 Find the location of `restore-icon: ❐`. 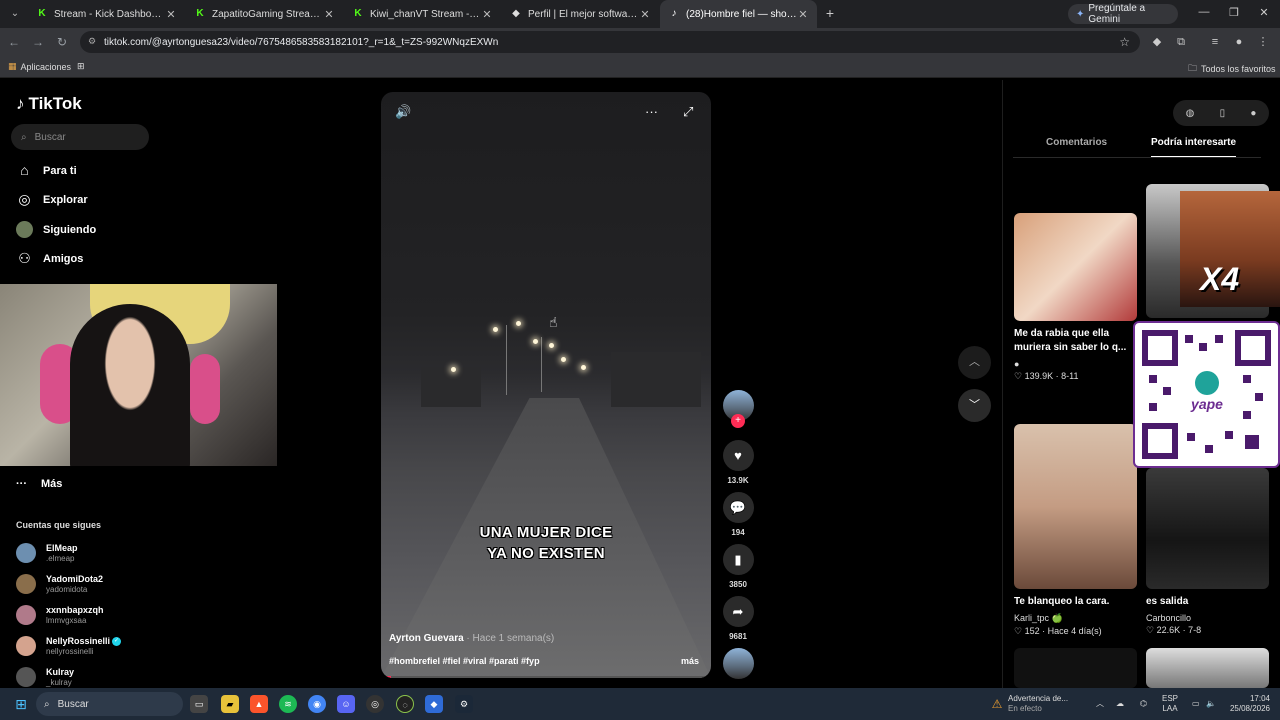

restore-icon: ❐ is located at coordinates (1234, 12).